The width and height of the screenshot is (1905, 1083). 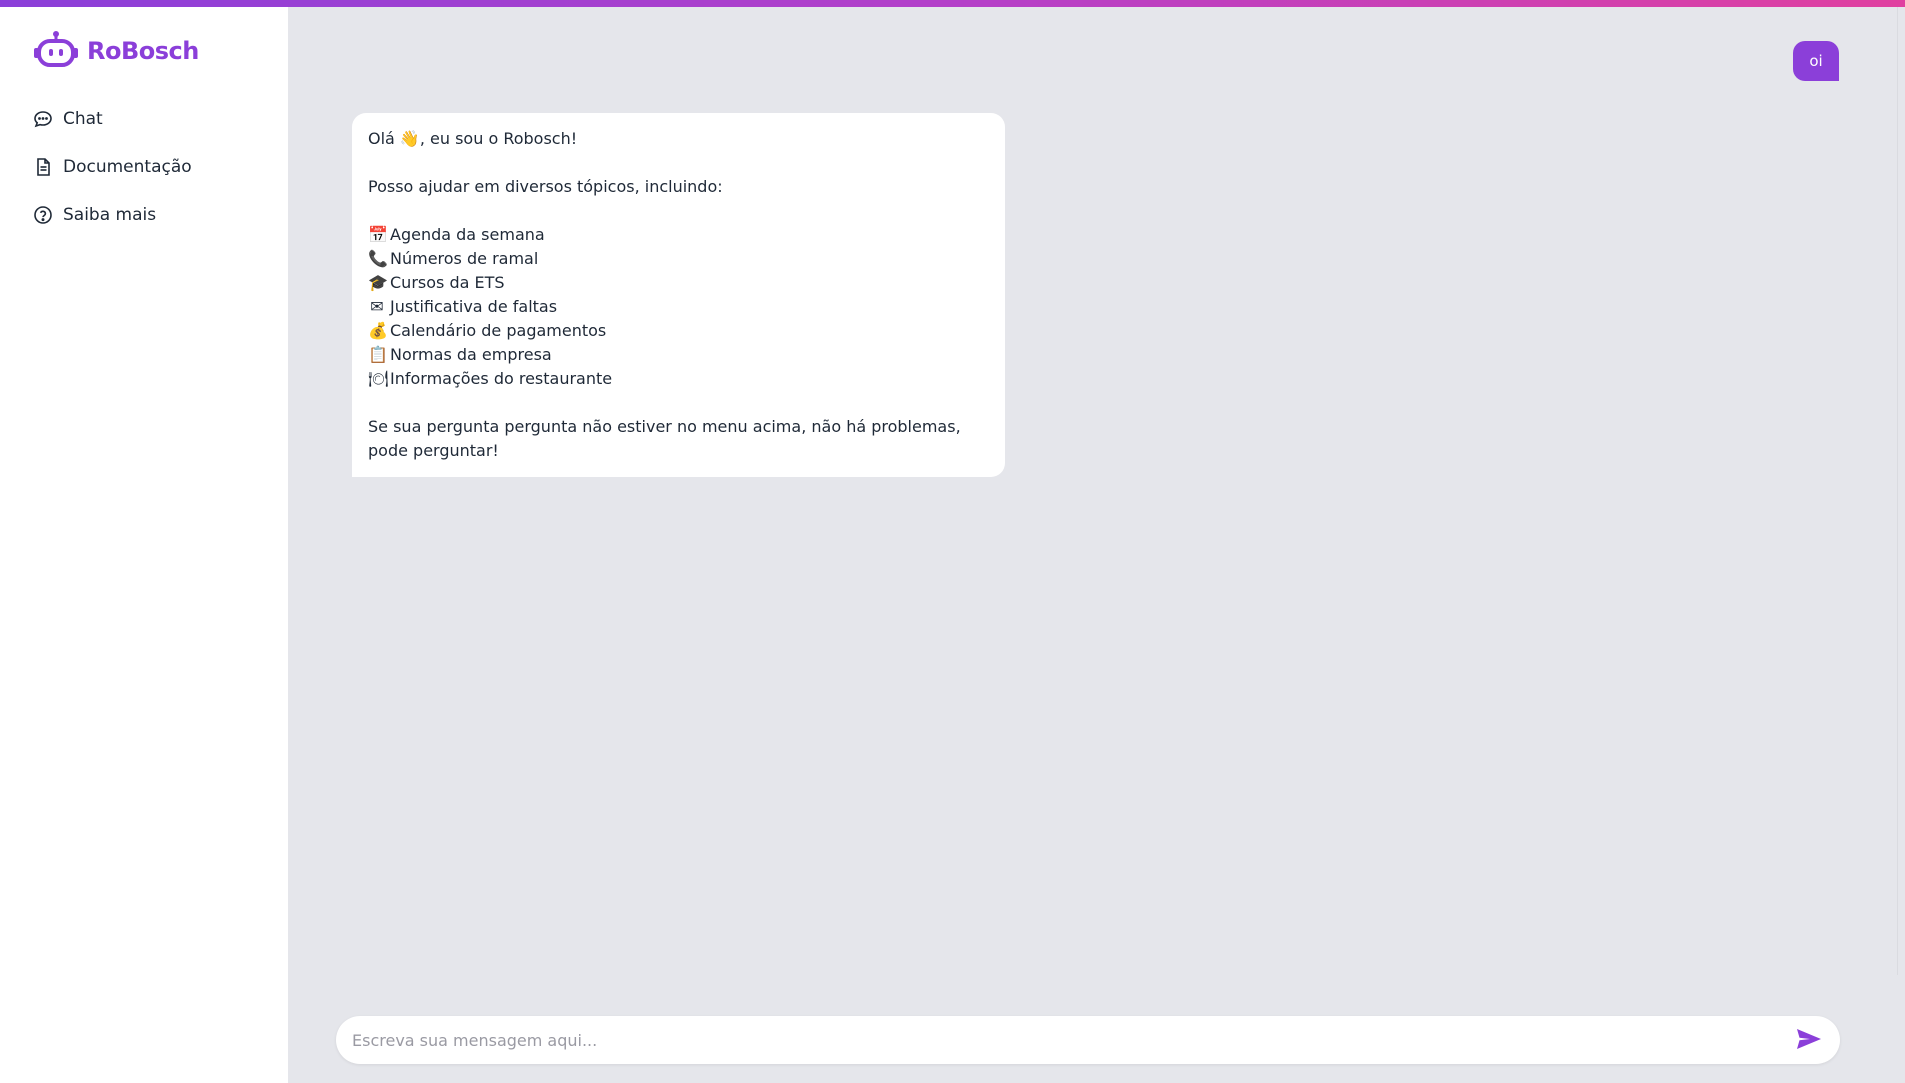 I want to click on user-message-bubble: oi, so click(x=1816, y=61).